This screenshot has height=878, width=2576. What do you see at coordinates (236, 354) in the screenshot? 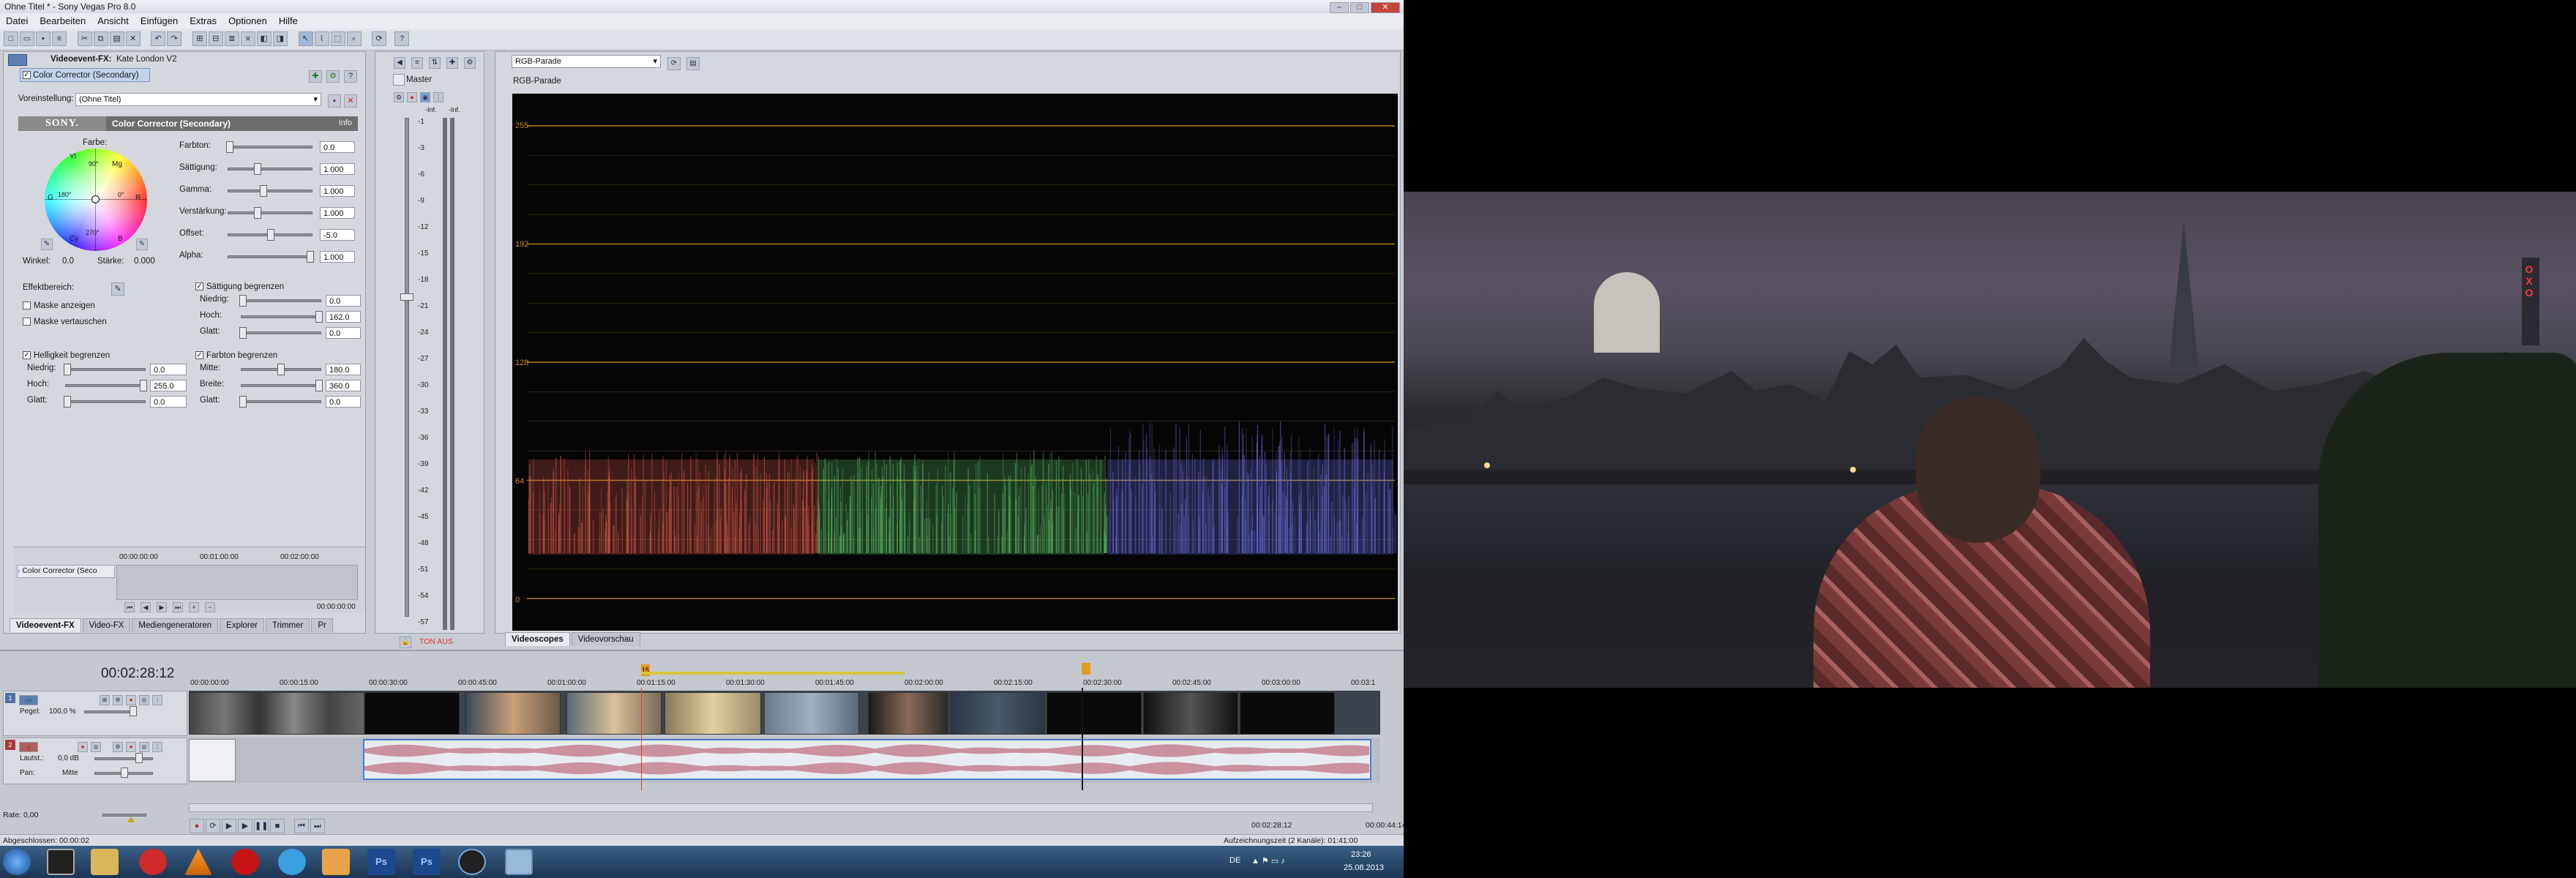
I see `farbton-begrenzen-checkbox: ✓ Farbton begrenzen` at bounding box center [236, 354].